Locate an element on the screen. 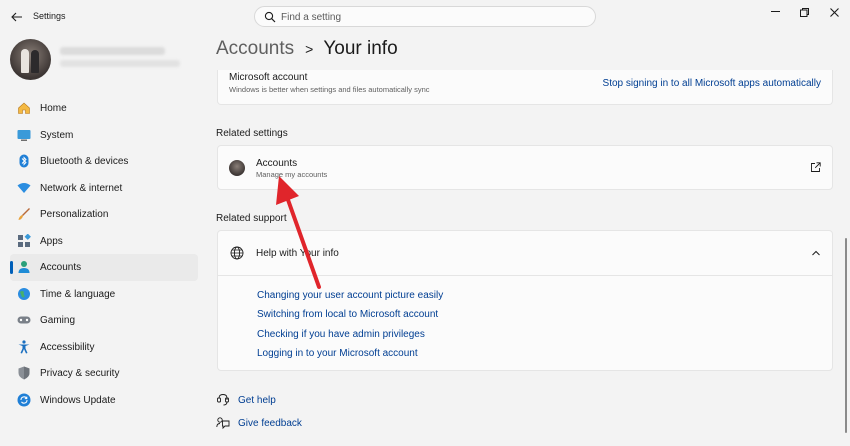 The width and height of the screenshot is (850, 446). maximize-button is located at coordinates (804, 12).